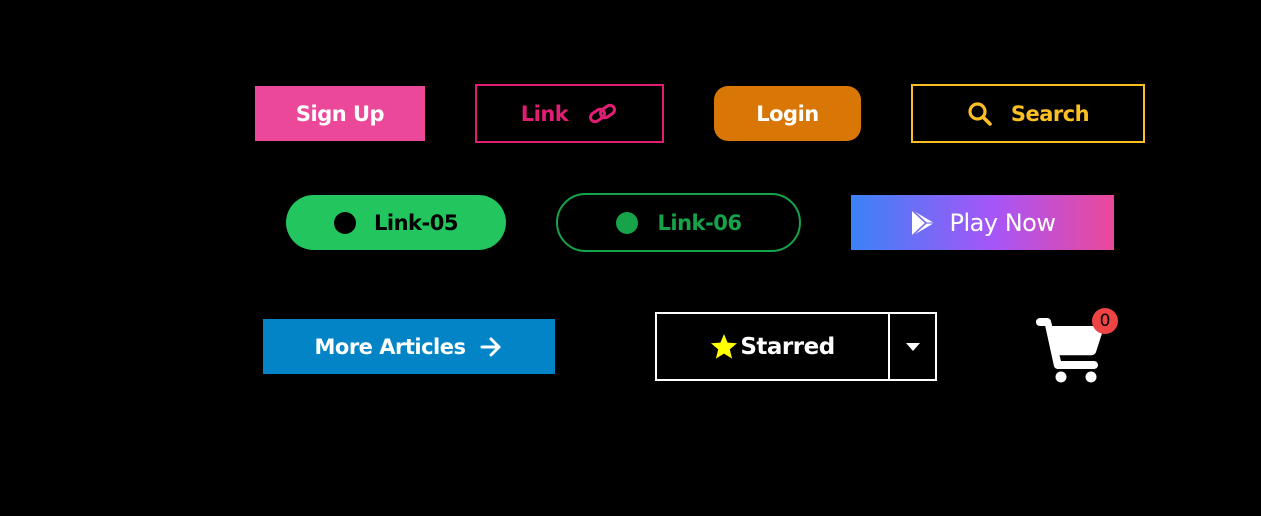 The height and width of the screenshot is (516, 1261). I want to click on star-icon, so click(724, 346).